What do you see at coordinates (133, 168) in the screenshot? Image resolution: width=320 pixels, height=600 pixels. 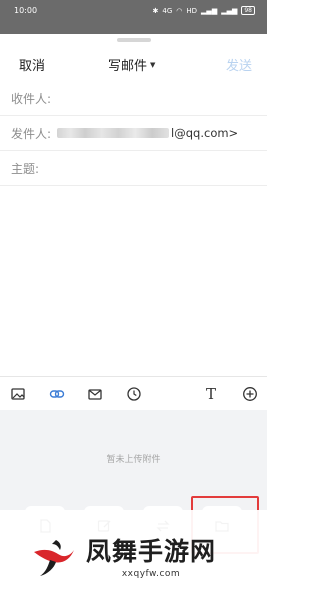 I see `subject-field: 主题:` at bounding box center [133, 168].